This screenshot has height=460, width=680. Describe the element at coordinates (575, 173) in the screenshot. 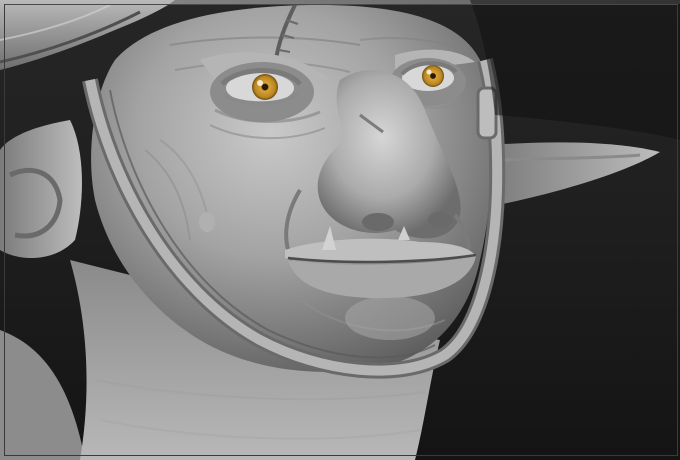

I see `ear-right` at that location.